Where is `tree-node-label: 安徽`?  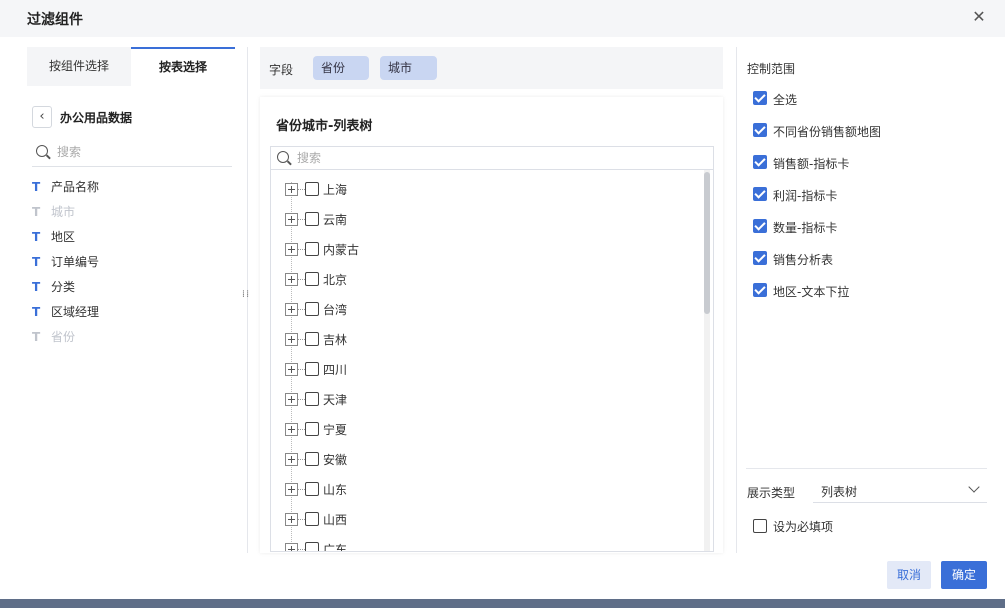
tree-node-label: 安徽 is located at coordinates (335, 460).